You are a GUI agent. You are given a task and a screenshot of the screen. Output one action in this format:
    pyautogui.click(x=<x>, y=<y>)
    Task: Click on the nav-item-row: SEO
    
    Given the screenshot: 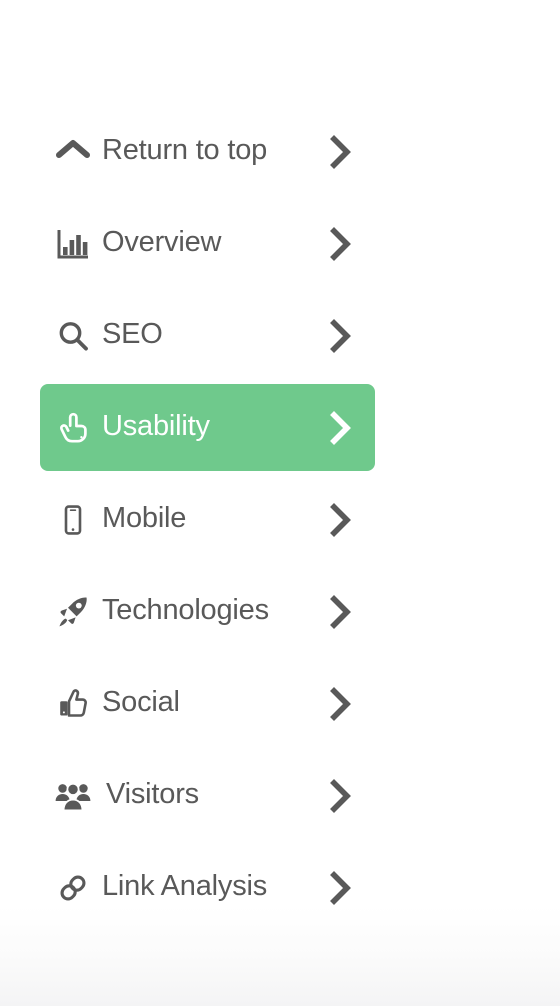 What is the action you would take?
    pyautogui.click(x=207, y=335)
    